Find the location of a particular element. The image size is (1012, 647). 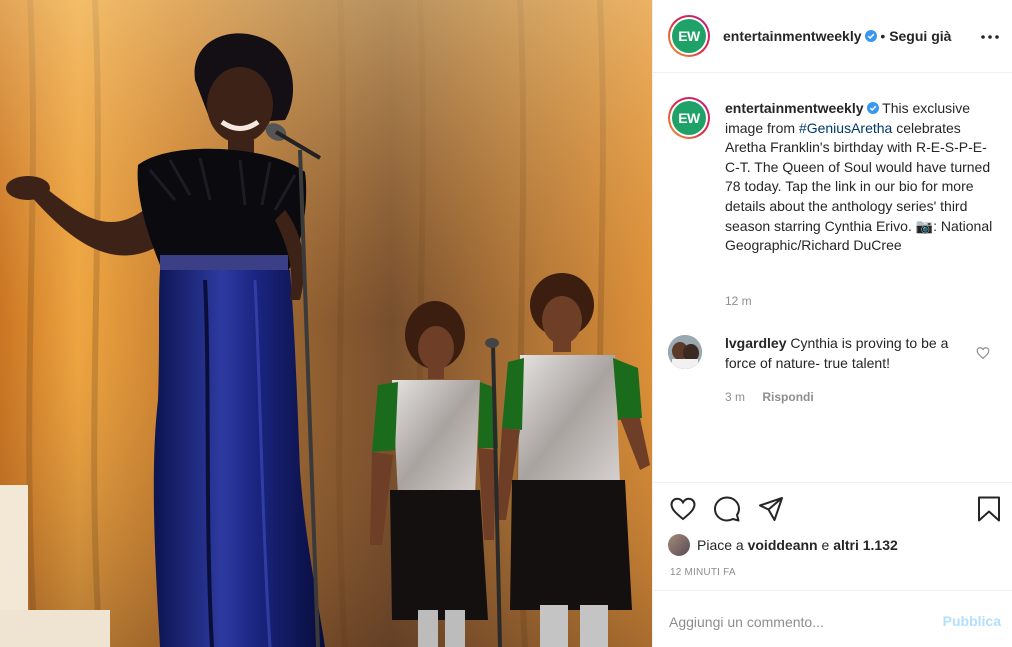

comment-meta: 3 m Rispondi is located at coordinates (769, 397).